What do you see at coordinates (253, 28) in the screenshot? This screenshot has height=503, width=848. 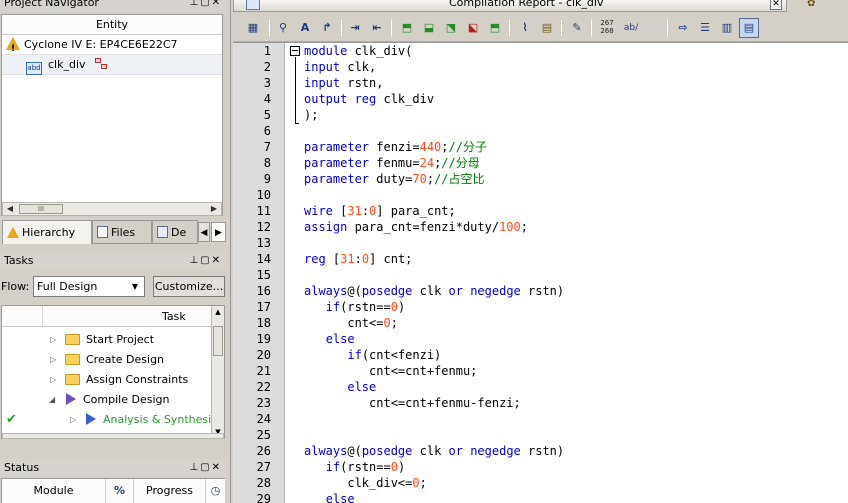 I see `window-menu-icon: ▦` at bounding box center [253, 28].